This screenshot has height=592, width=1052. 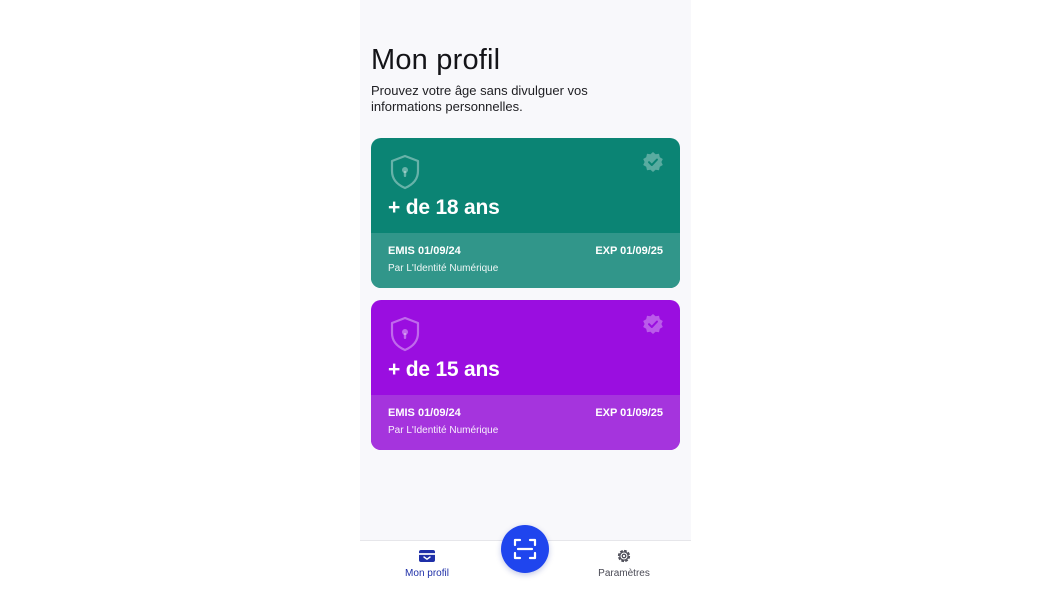 I want to click on qr-scan-icon, so click(x=525, y=549).